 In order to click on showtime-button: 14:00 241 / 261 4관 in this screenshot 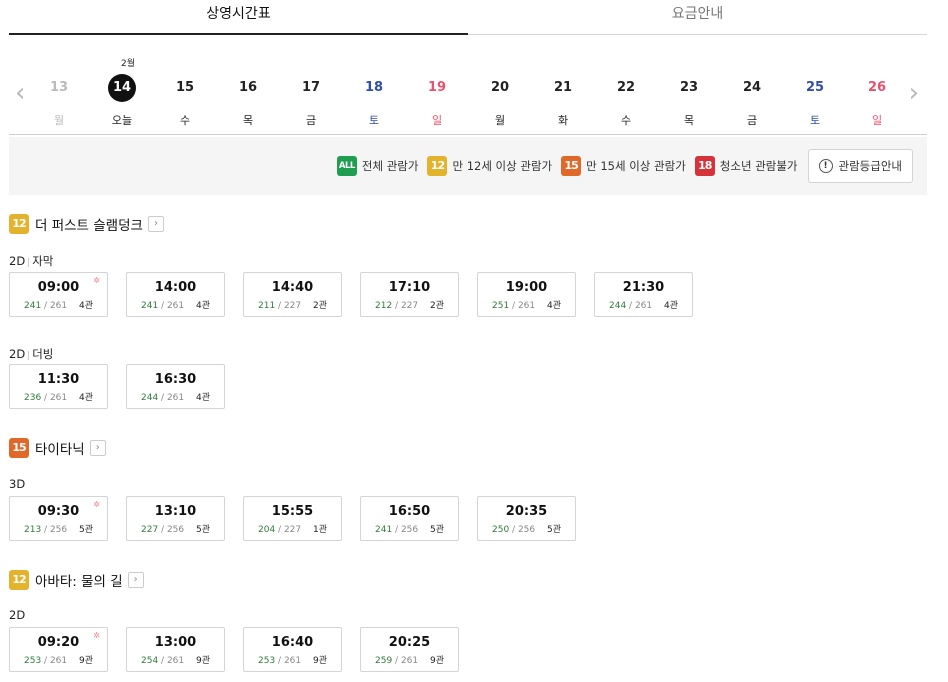, I will do `click(175, 294)`.